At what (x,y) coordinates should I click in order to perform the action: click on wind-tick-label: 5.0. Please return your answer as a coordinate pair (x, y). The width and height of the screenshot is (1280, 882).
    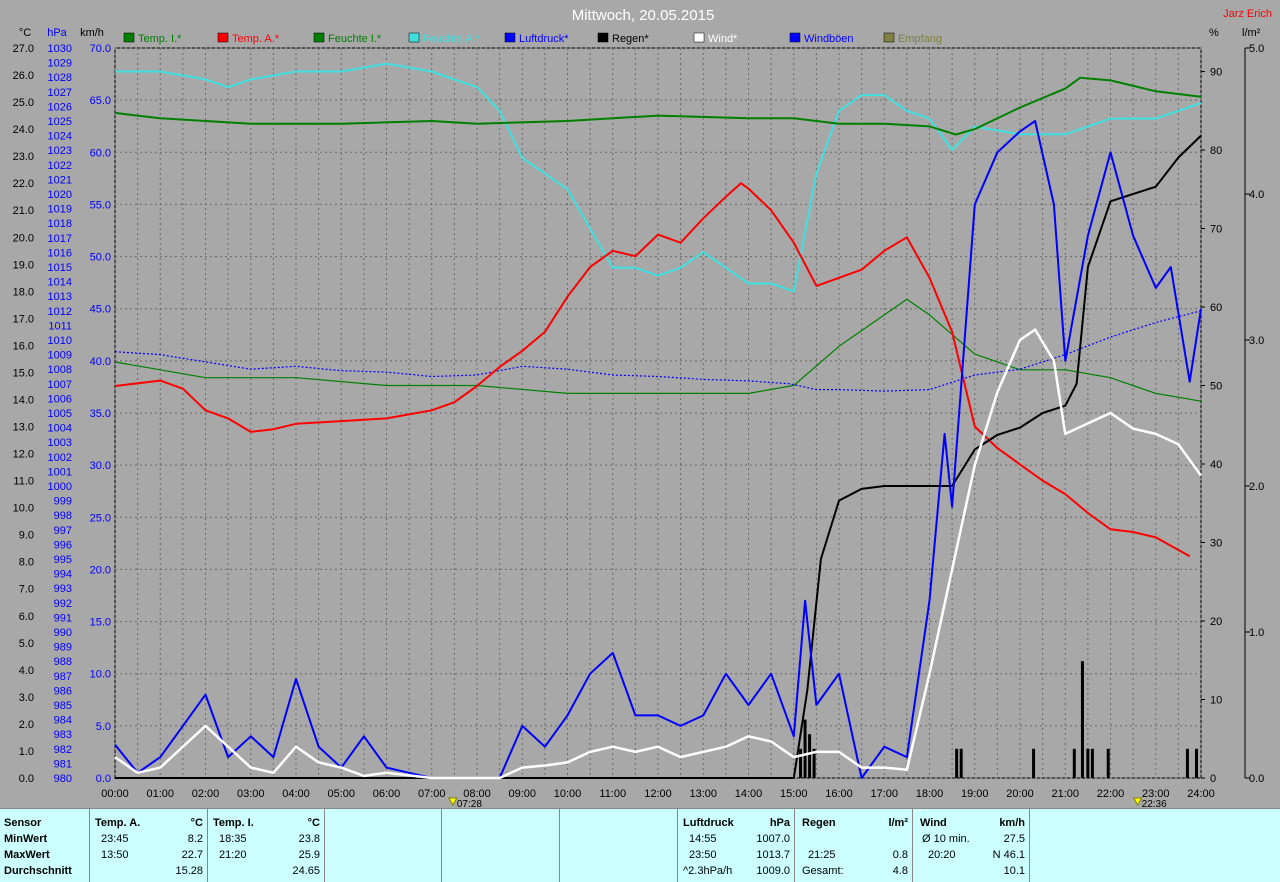
    Looking at the image, I should click on (103, 727).